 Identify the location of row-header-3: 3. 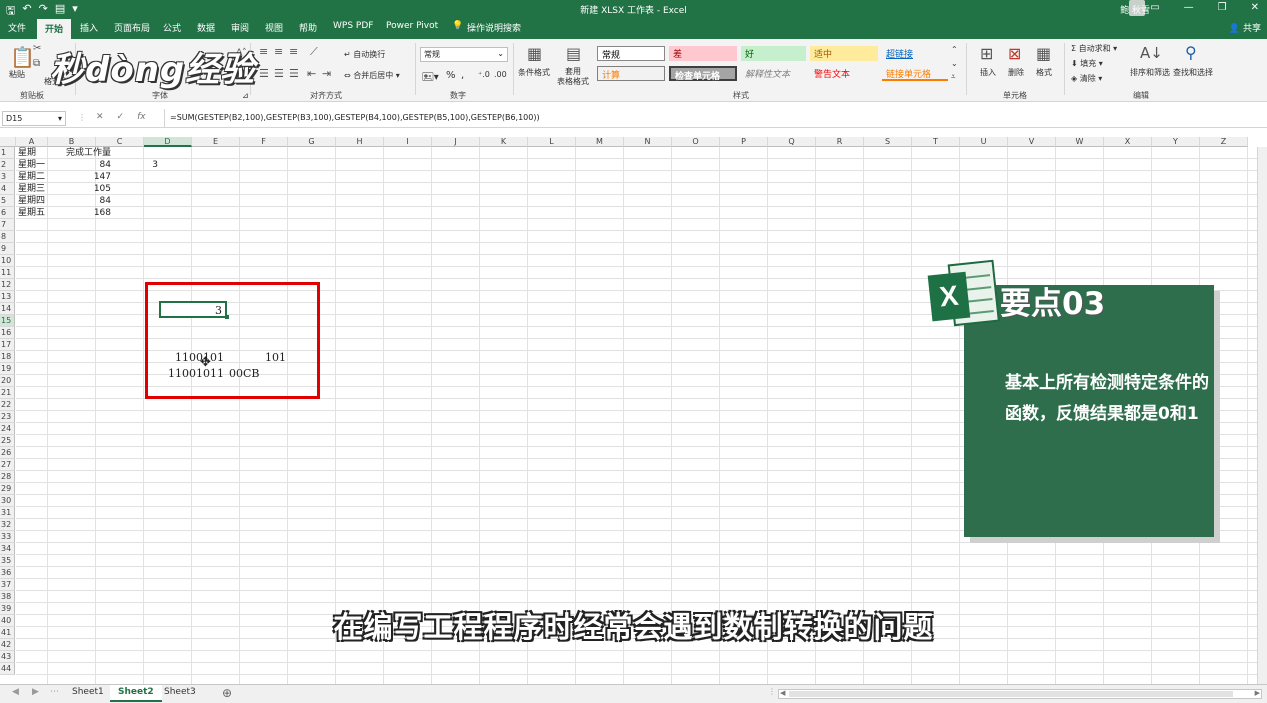
(7, 177).